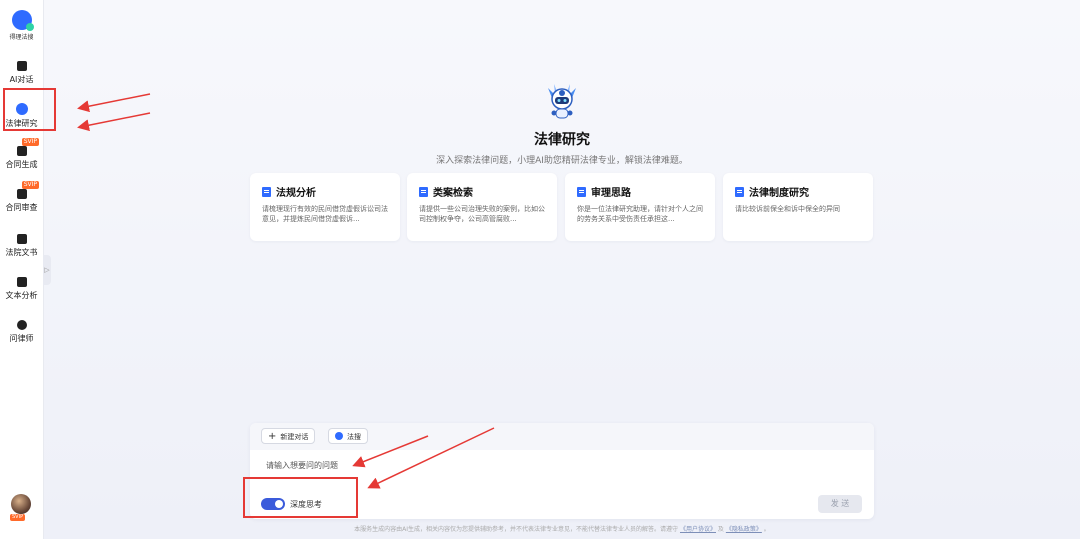  What do you see at coordinates (47, 270) in the screenshot?
I see `sidebar-collapse-handle: ▷` at bounding box center [47, 270].